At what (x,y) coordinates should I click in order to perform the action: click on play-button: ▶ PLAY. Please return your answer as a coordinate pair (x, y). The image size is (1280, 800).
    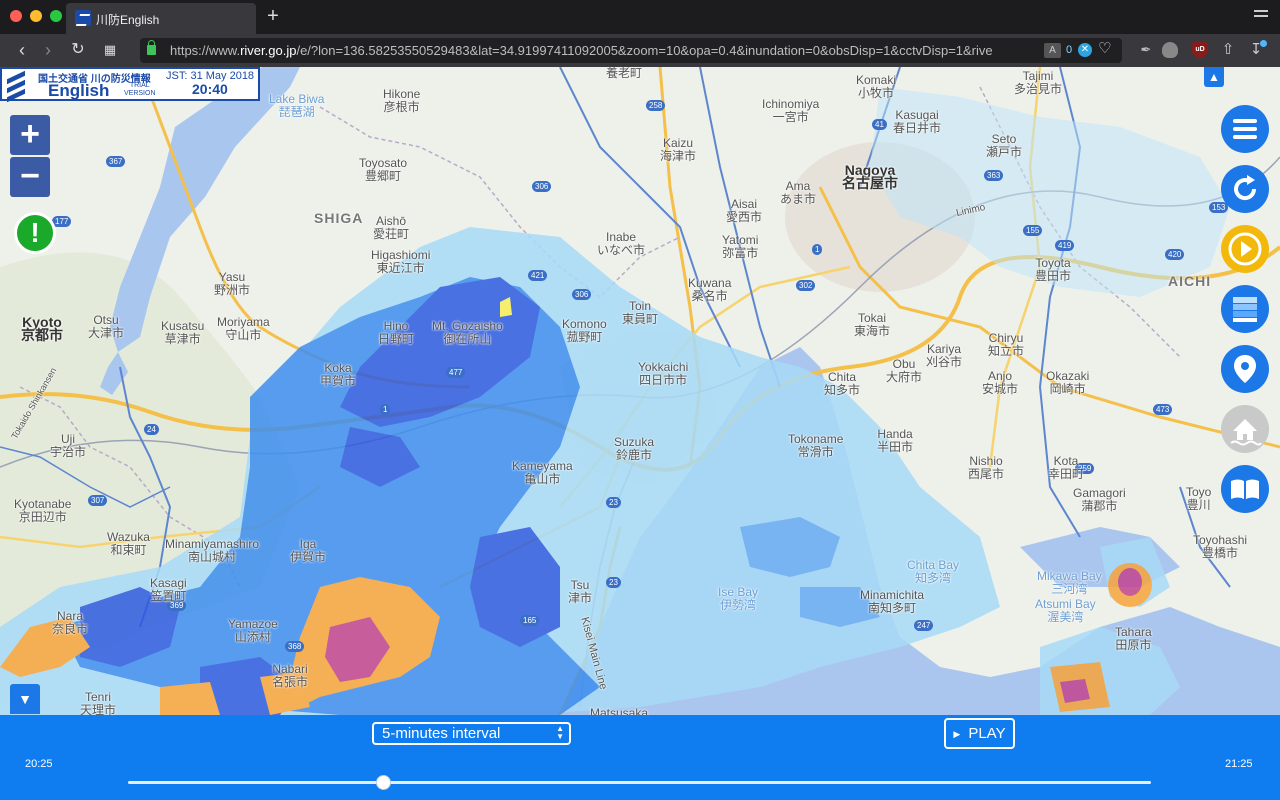
    Looking at the image, I should click on (979, 733).